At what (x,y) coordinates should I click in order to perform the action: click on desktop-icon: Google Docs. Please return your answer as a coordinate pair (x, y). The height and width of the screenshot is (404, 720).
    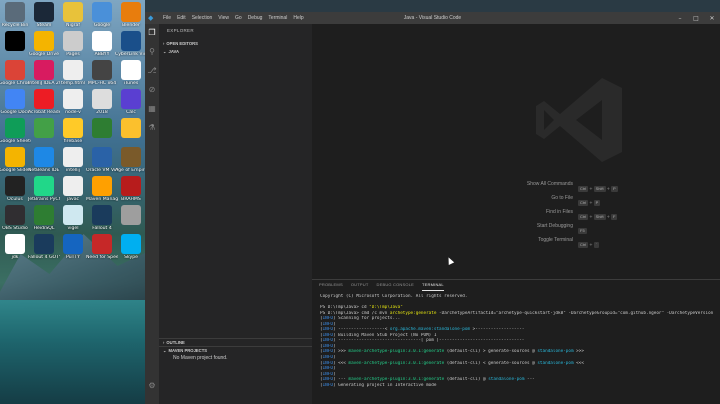
    Looking at the image, I should click on (15, 102).